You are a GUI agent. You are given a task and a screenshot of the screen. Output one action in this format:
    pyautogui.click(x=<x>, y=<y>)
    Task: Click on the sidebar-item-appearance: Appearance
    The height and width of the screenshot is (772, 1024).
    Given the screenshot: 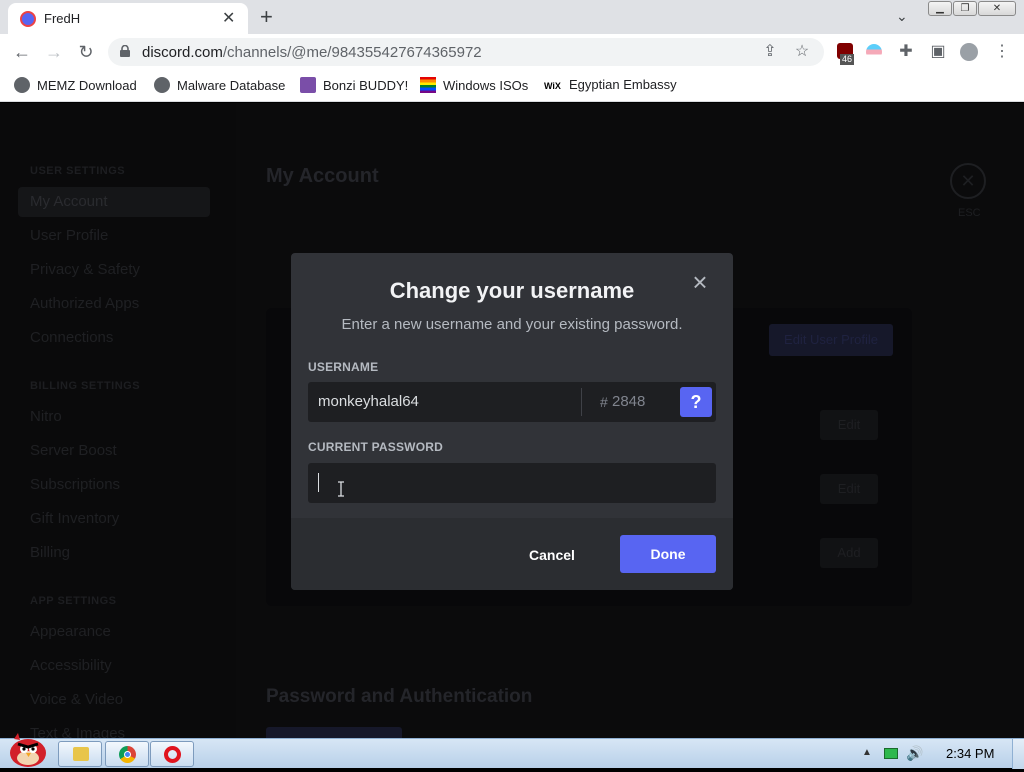 What is the action you would take?
    pyautogui.click(x=70, y=631)
    